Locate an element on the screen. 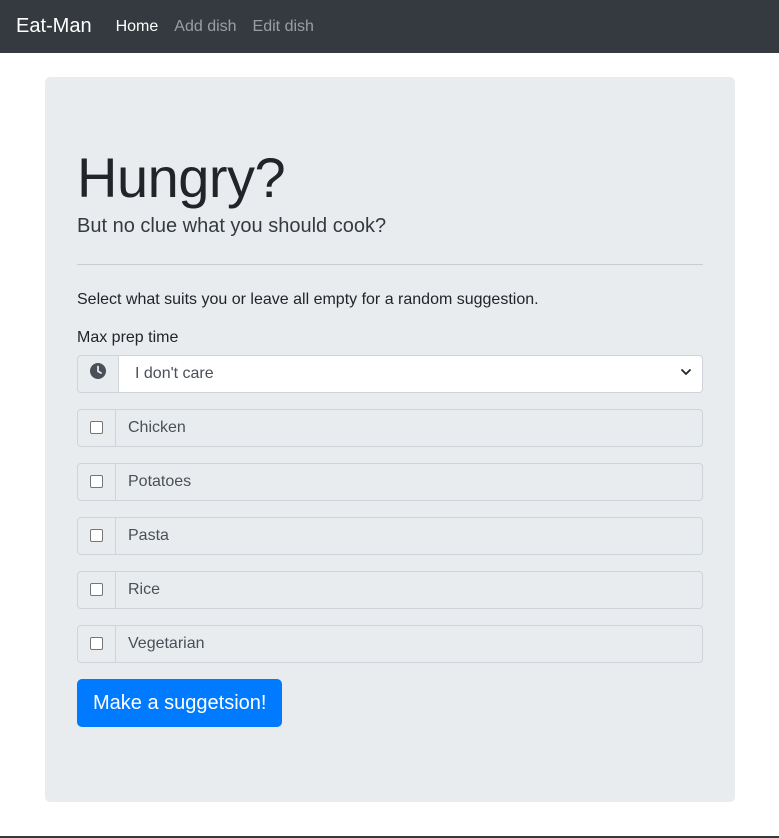 This screenshot has height=838, width=779. option-rice: Rice is located at coordinates (390, 589).